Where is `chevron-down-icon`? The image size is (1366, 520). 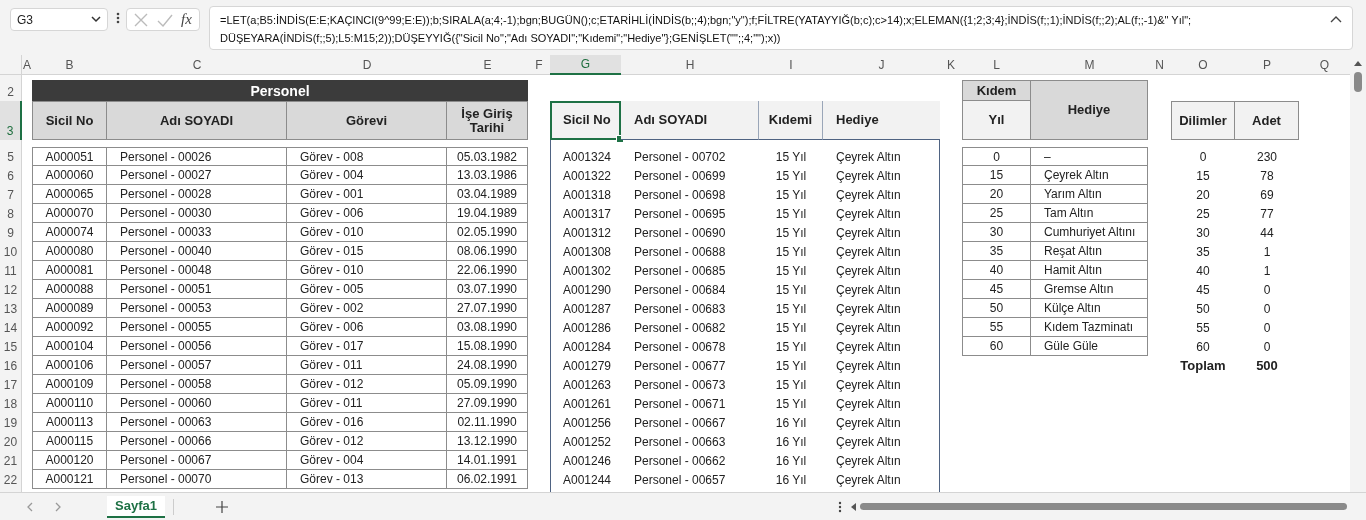
chevron-down-icon is located at coordinates (96, 19).